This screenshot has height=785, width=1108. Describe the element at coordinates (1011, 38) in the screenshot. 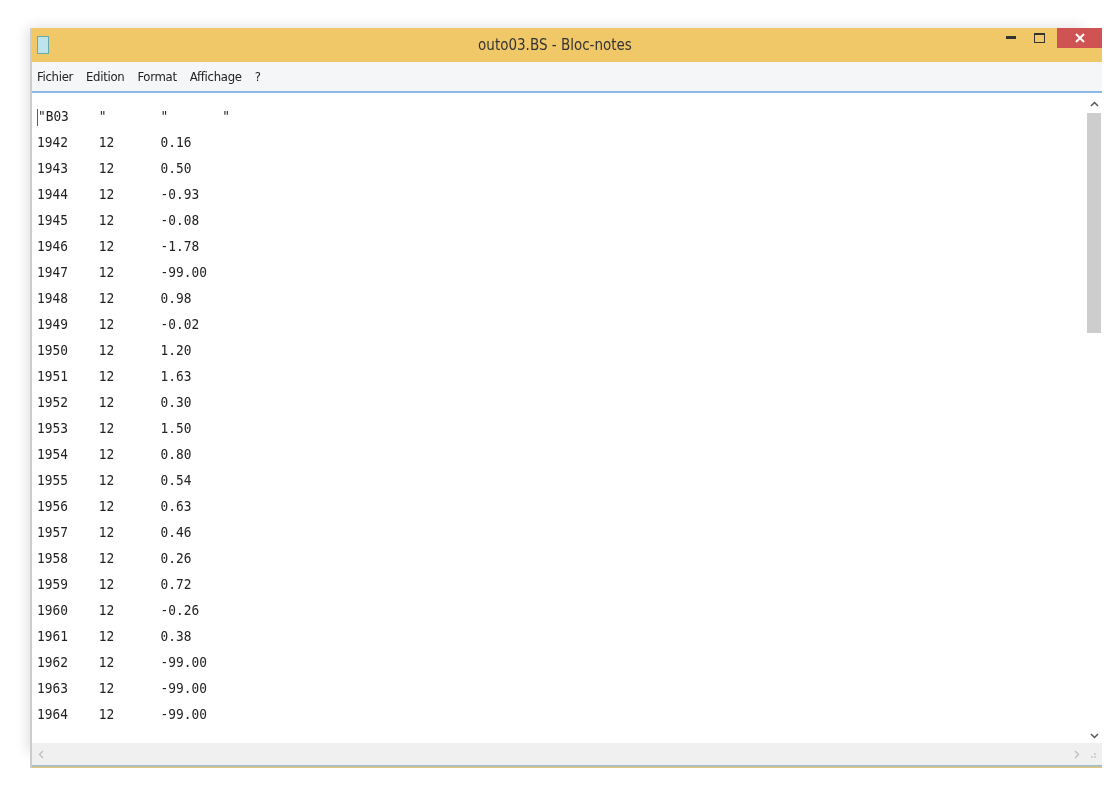

I see `minimize-icon` at that location.